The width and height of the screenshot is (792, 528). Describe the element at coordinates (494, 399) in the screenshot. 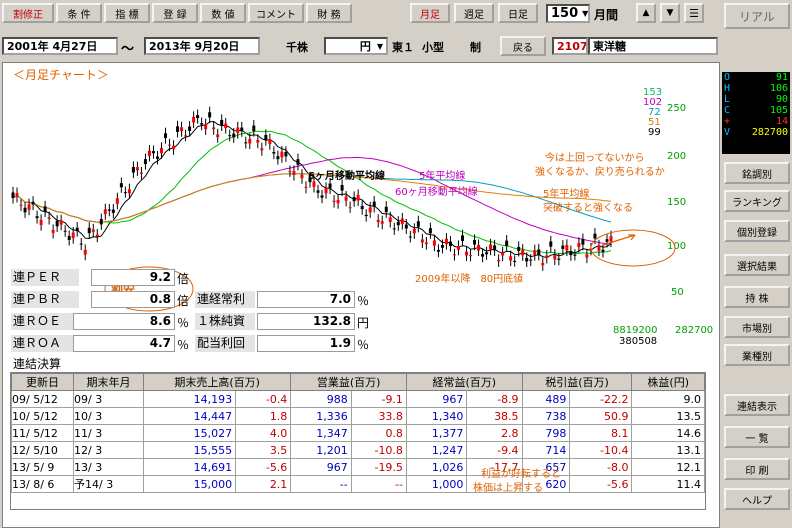

I see `table-cell: -8.9` at that location.